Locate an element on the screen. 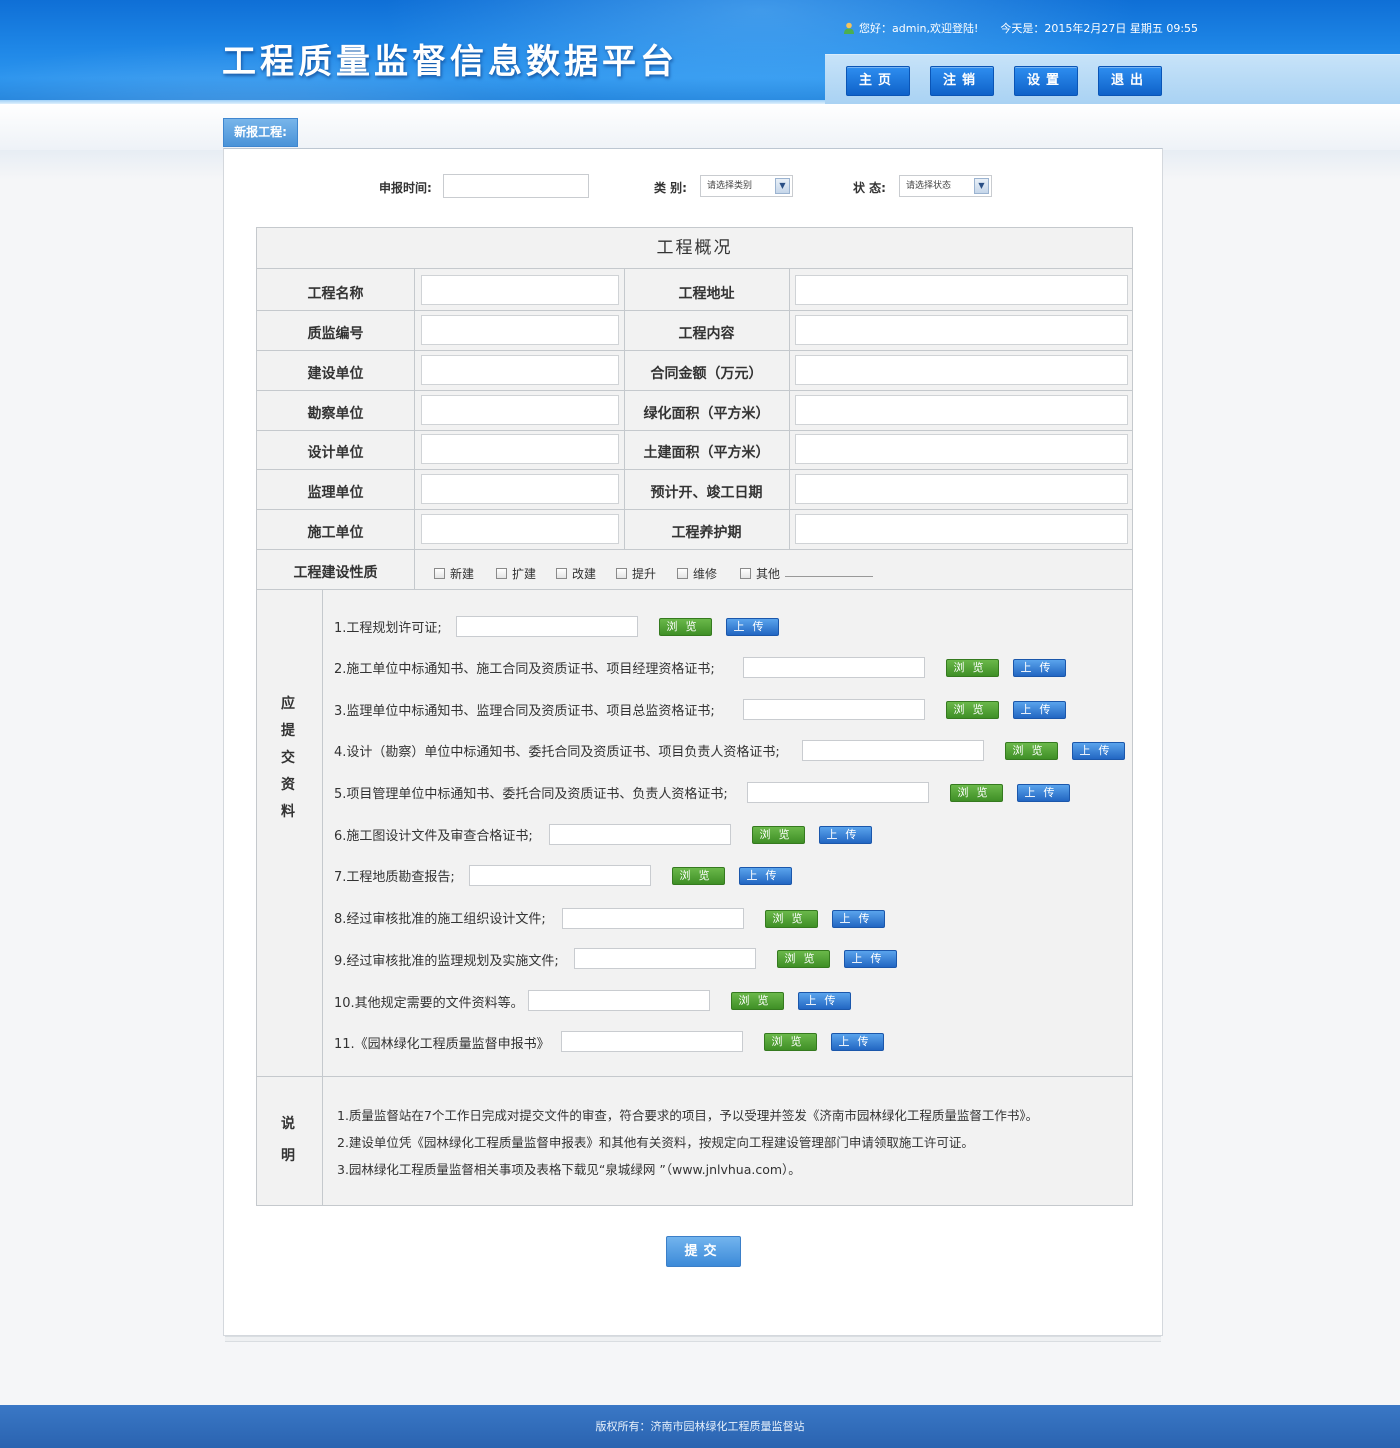 This screenshot has width=1400, height=1448. input-supervision-number is located at coordinates (520, 330).